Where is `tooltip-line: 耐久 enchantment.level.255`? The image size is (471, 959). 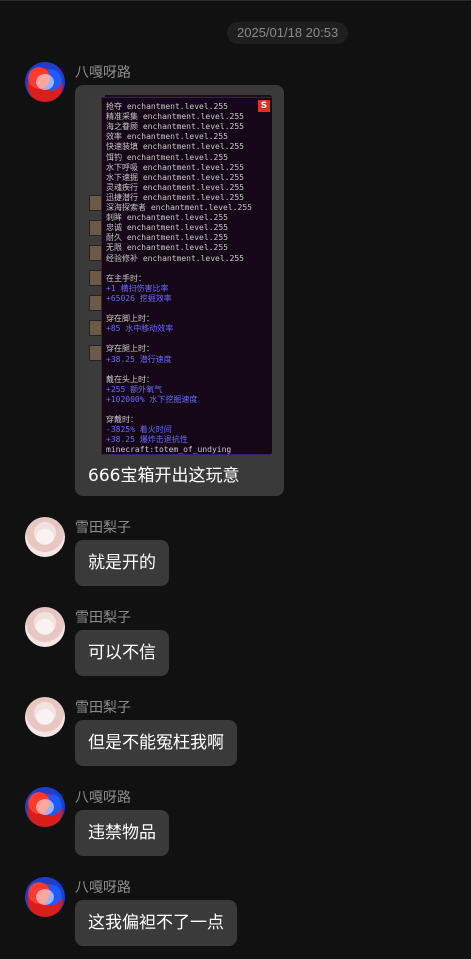 tooltip-line: 耐久 enchantment.level.255 is located at coordinates (167, 238).